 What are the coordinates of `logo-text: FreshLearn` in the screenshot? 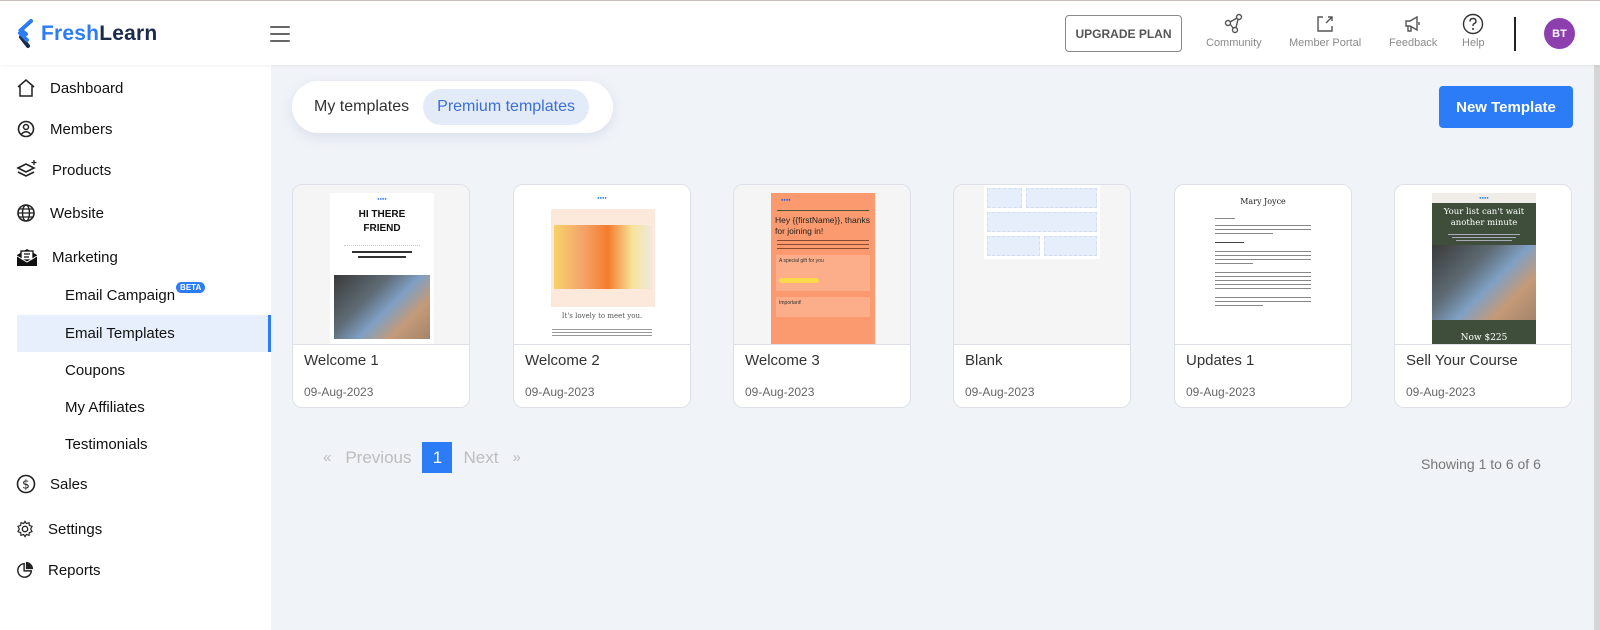 It's located at (99, 34).